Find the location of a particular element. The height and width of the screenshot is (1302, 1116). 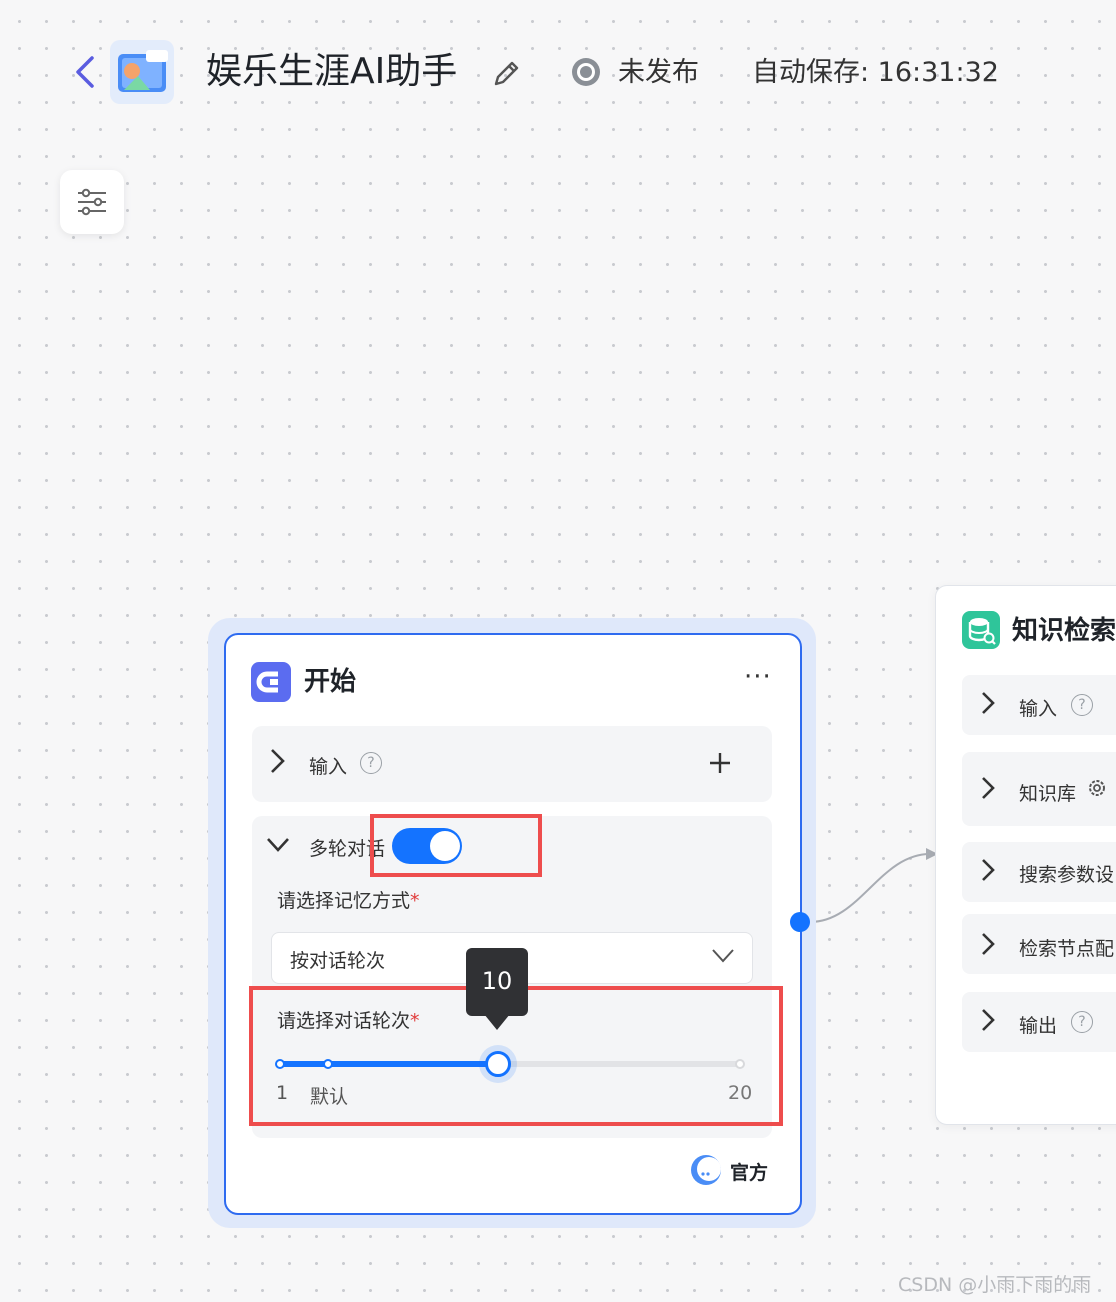

slider-max-label: 20 is located at coordinates (740, 1093).